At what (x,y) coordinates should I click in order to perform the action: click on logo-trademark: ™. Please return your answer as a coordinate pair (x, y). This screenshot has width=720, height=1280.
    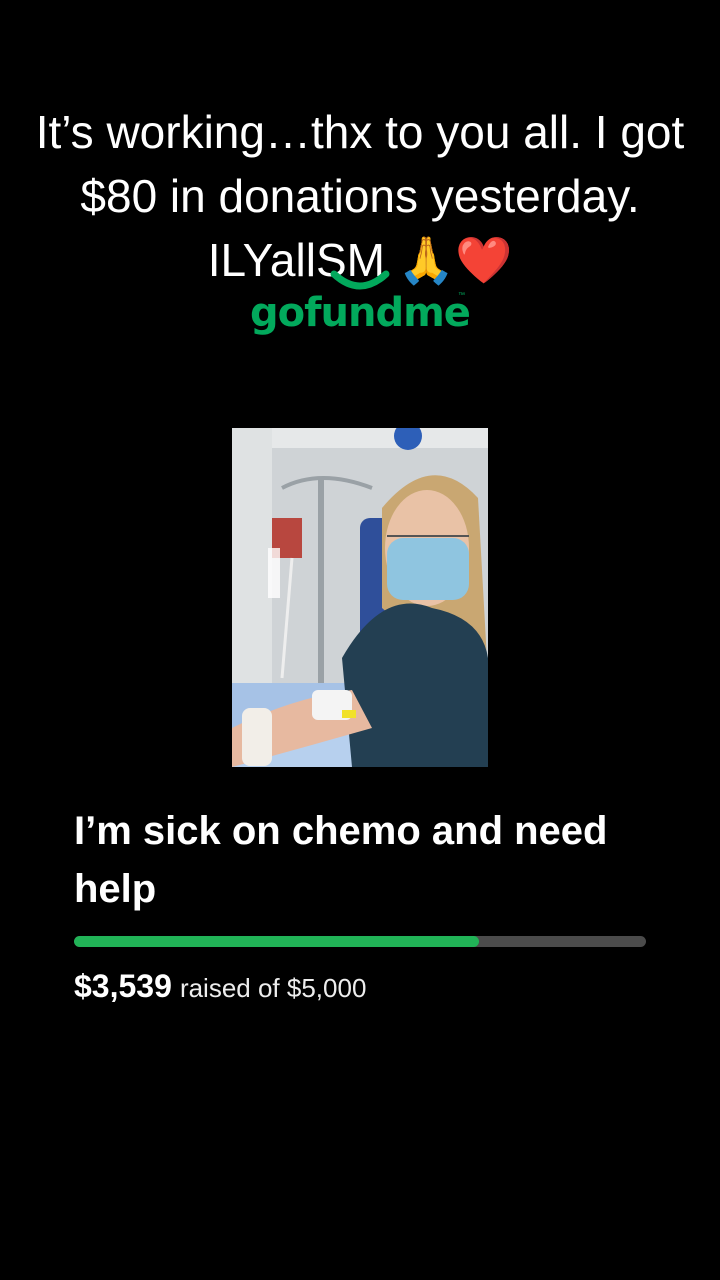
    Looking at the image, I should click on (461, 295).